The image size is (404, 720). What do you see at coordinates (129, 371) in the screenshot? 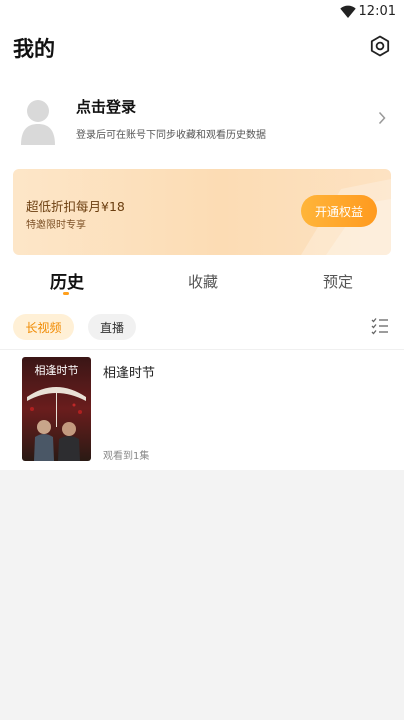
I see `history-item-title: 相逢时节` at bounding box center [129, 371].